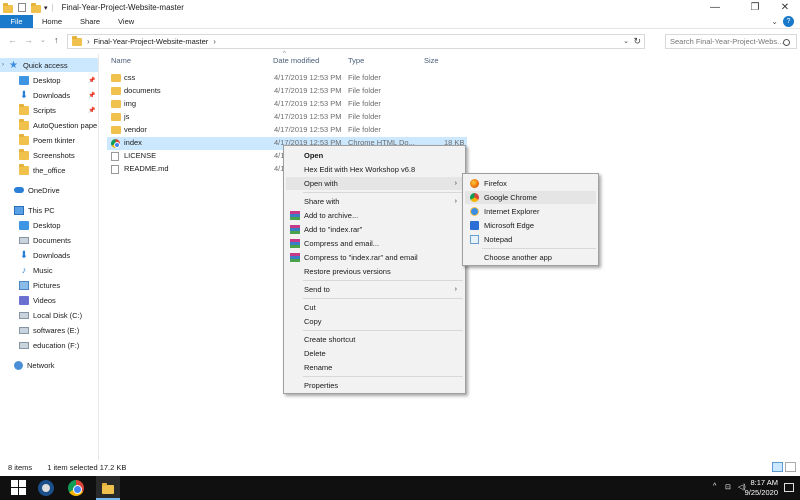 This screenshot has height=500, width=800. Describe the element at coordinates (49, 300) in the screenshot. I see `sidebar-item-videos: Videos` at that location.